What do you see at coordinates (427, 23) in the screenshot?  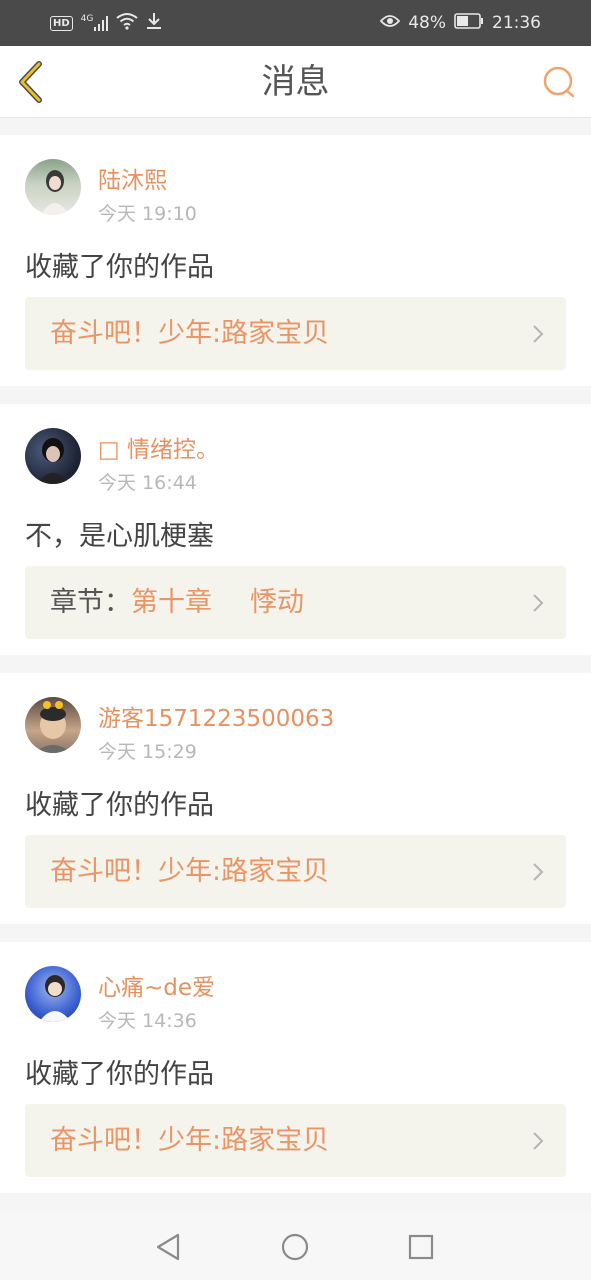 I see `battery-percent: 48%` at bounding box center [427, 23].